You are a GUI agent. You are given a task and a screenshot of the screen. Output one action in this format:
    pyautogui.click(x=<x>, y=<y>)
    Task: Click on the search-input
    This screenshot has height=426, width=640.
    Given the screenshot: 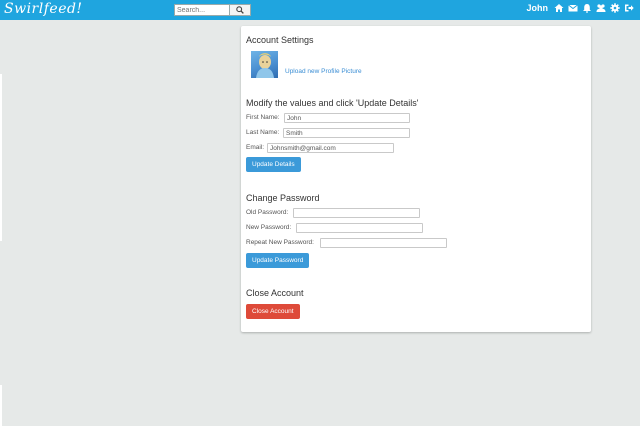 What is the action you would take?
    pyautogui.click(x=201, y=10)
    